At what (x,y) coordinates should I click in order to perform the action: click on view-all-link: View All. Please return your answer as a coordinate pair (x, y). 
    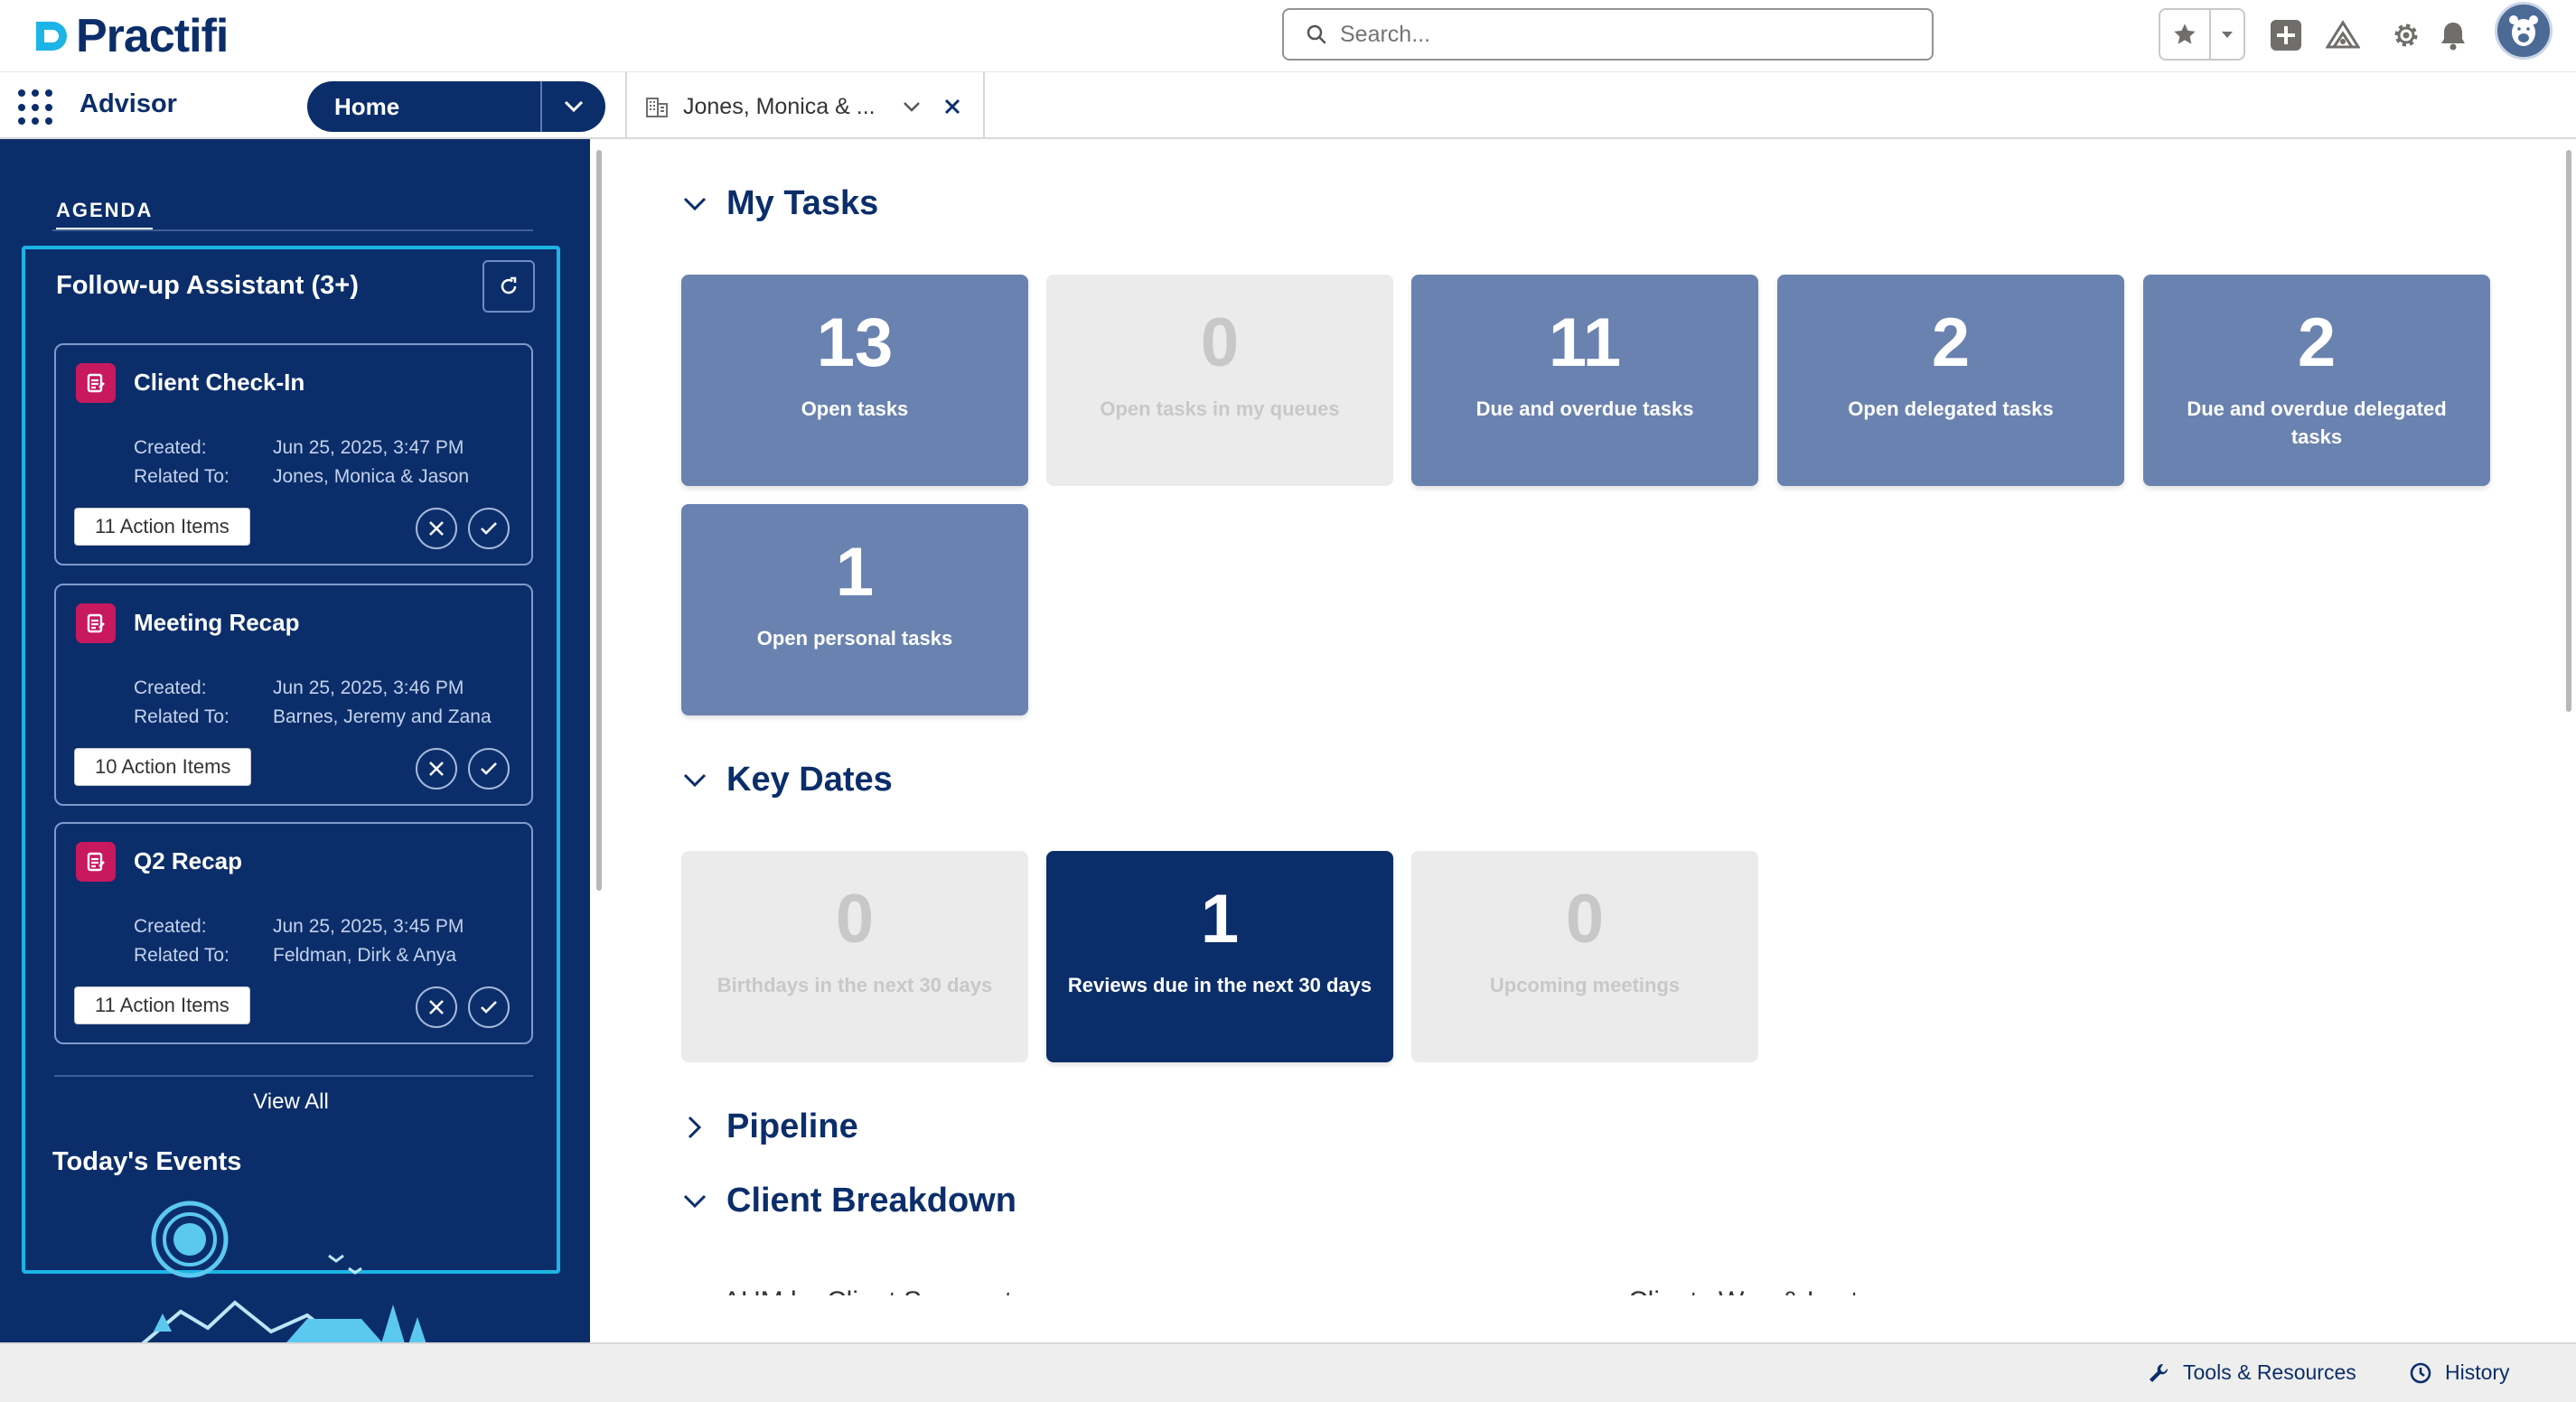
    Looking at the image, I should click on (291, 1102).